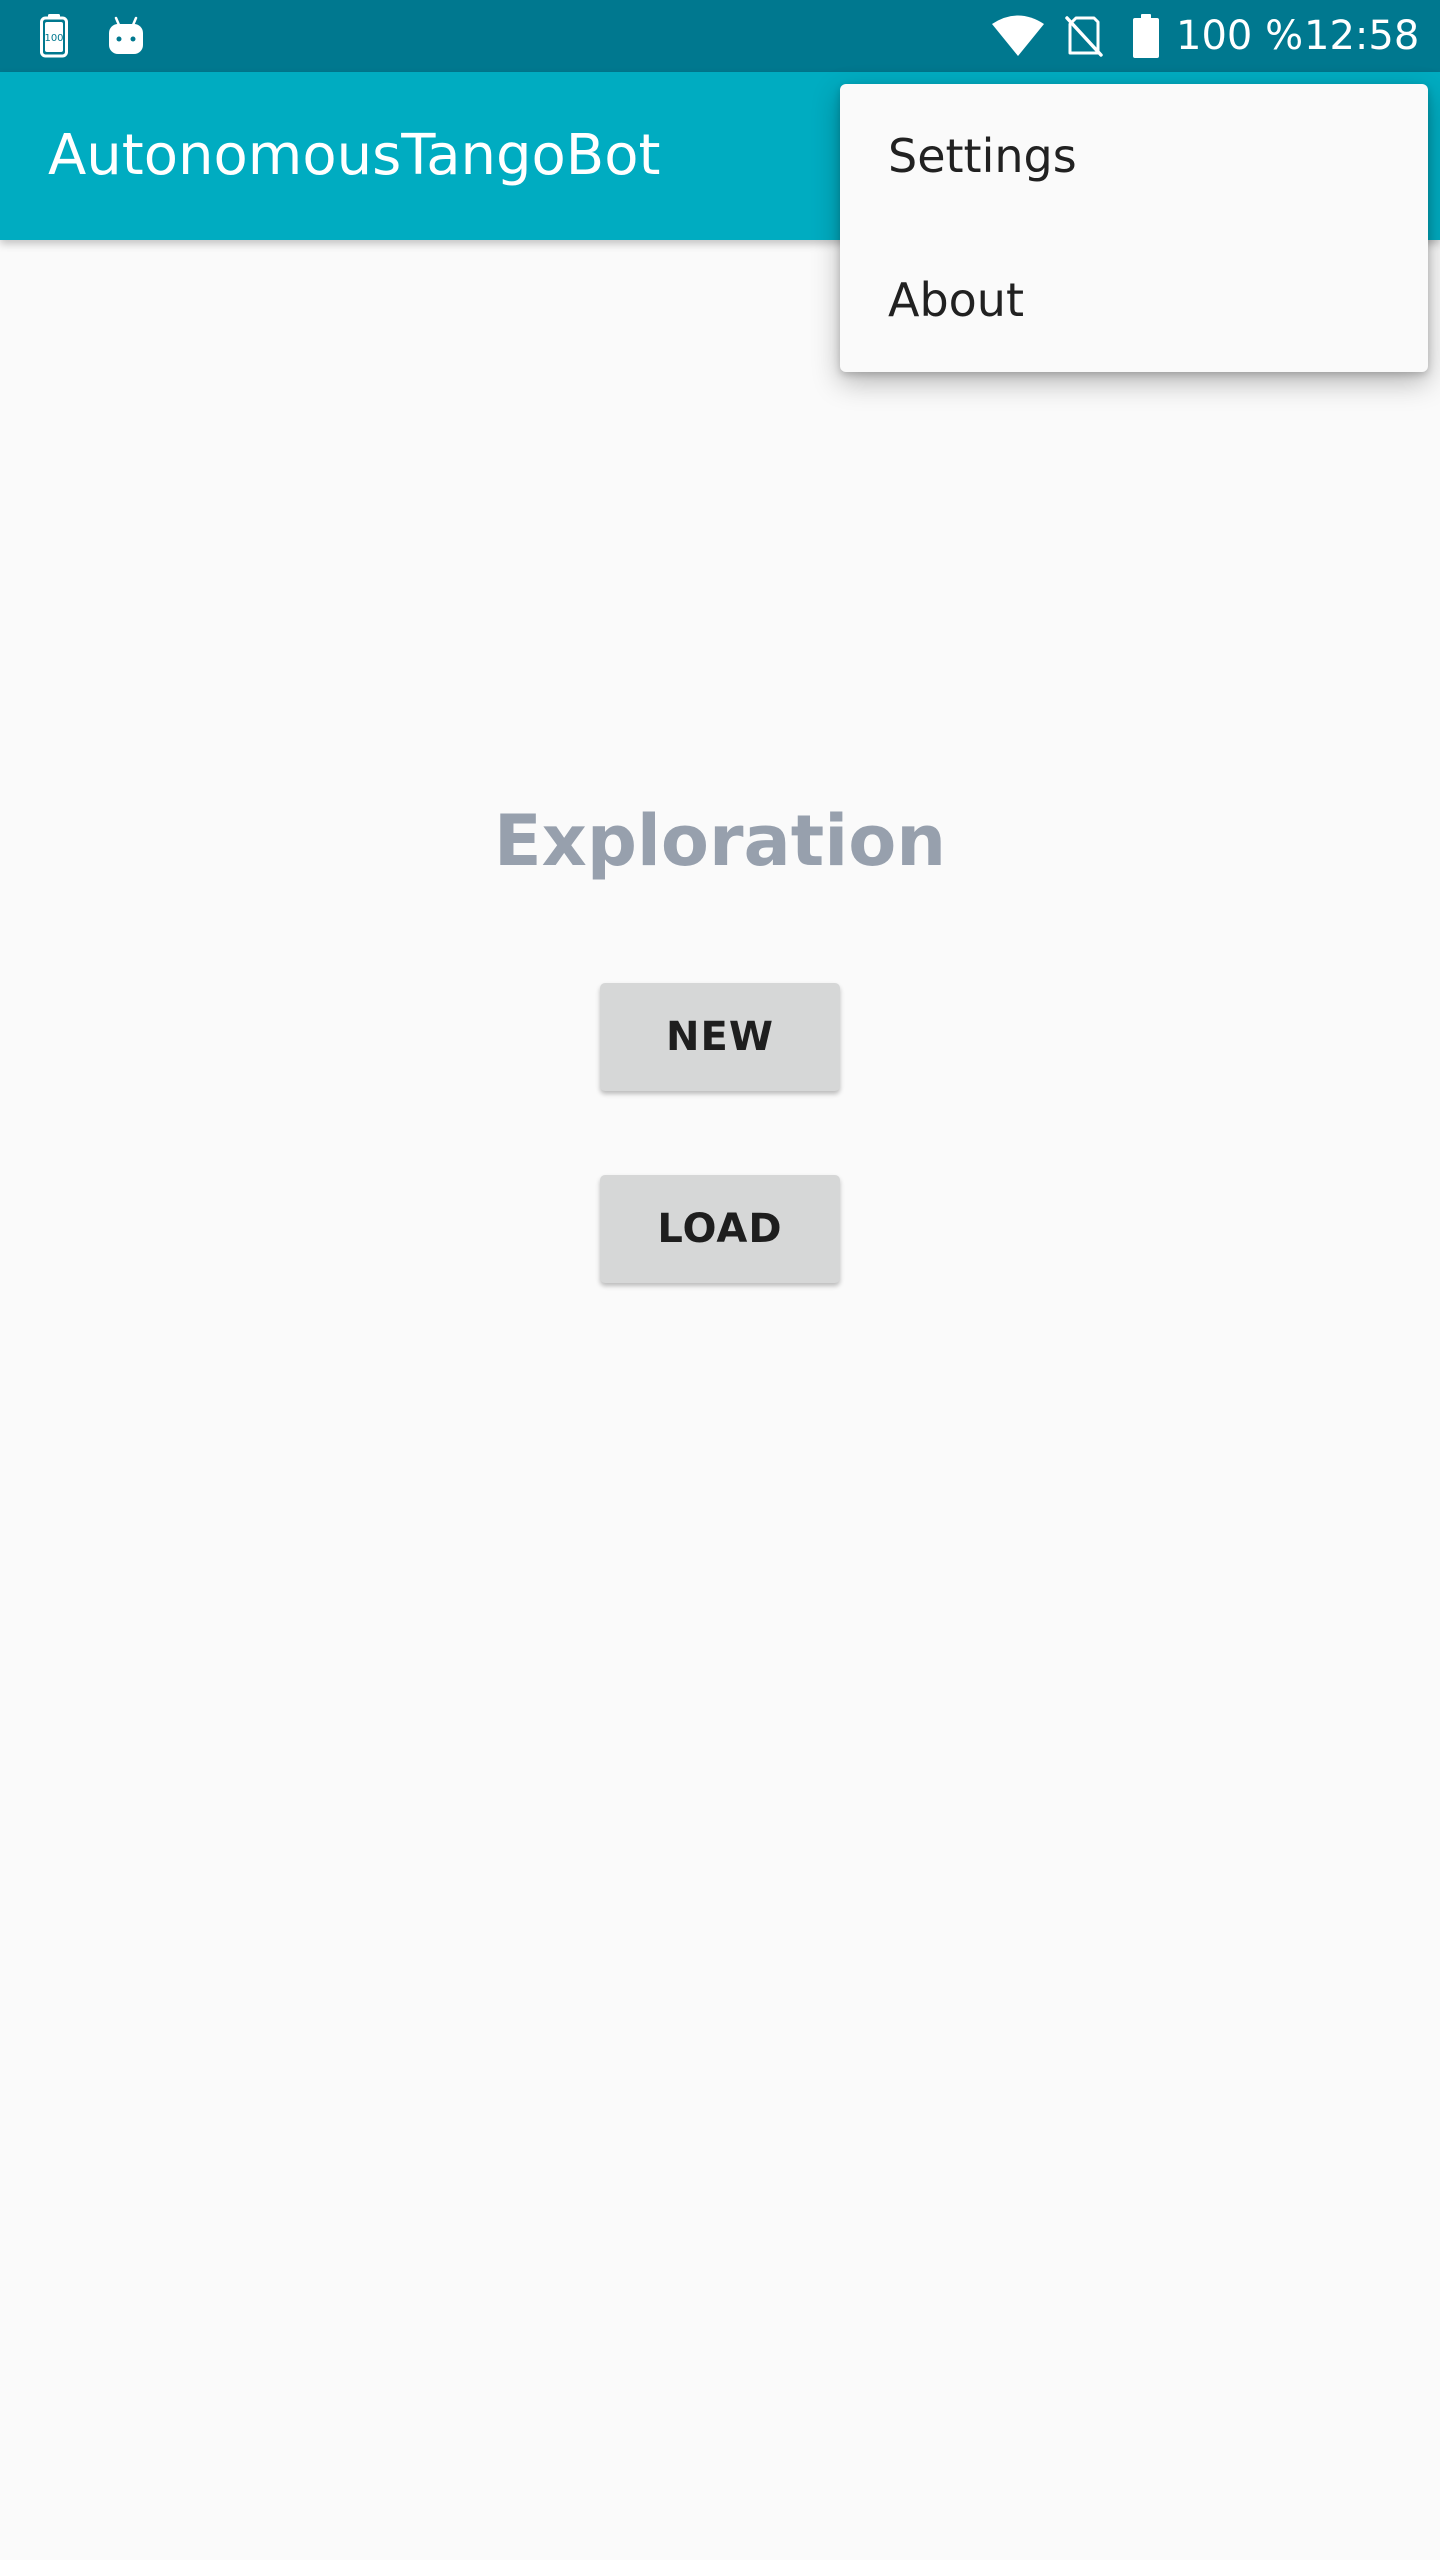 This screenshot has height=2560, width=1440. What do you see at coordinates (1240, 36) in the screenshot?
I see `battery-percentage: 100 %` at bounding box center [1240, 36].